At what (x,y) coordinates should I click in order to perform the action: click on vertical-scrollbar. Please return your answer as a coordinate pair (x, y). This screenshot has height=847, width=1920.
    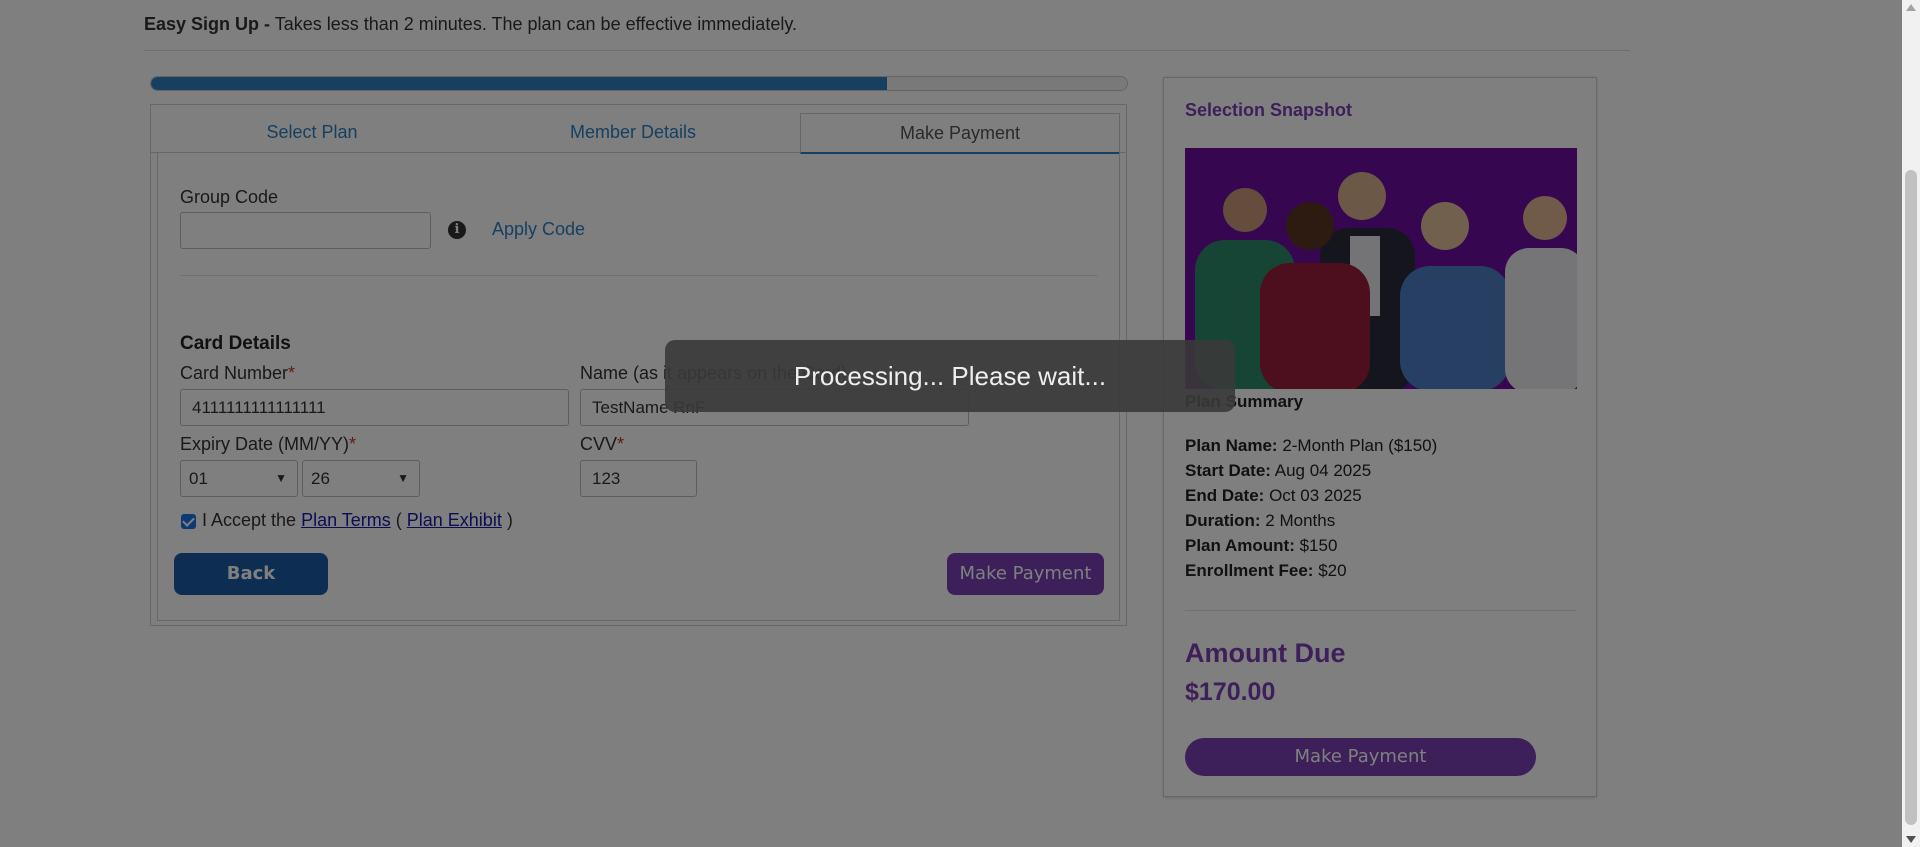
    Looking at the image, I should click on (1911, 423).